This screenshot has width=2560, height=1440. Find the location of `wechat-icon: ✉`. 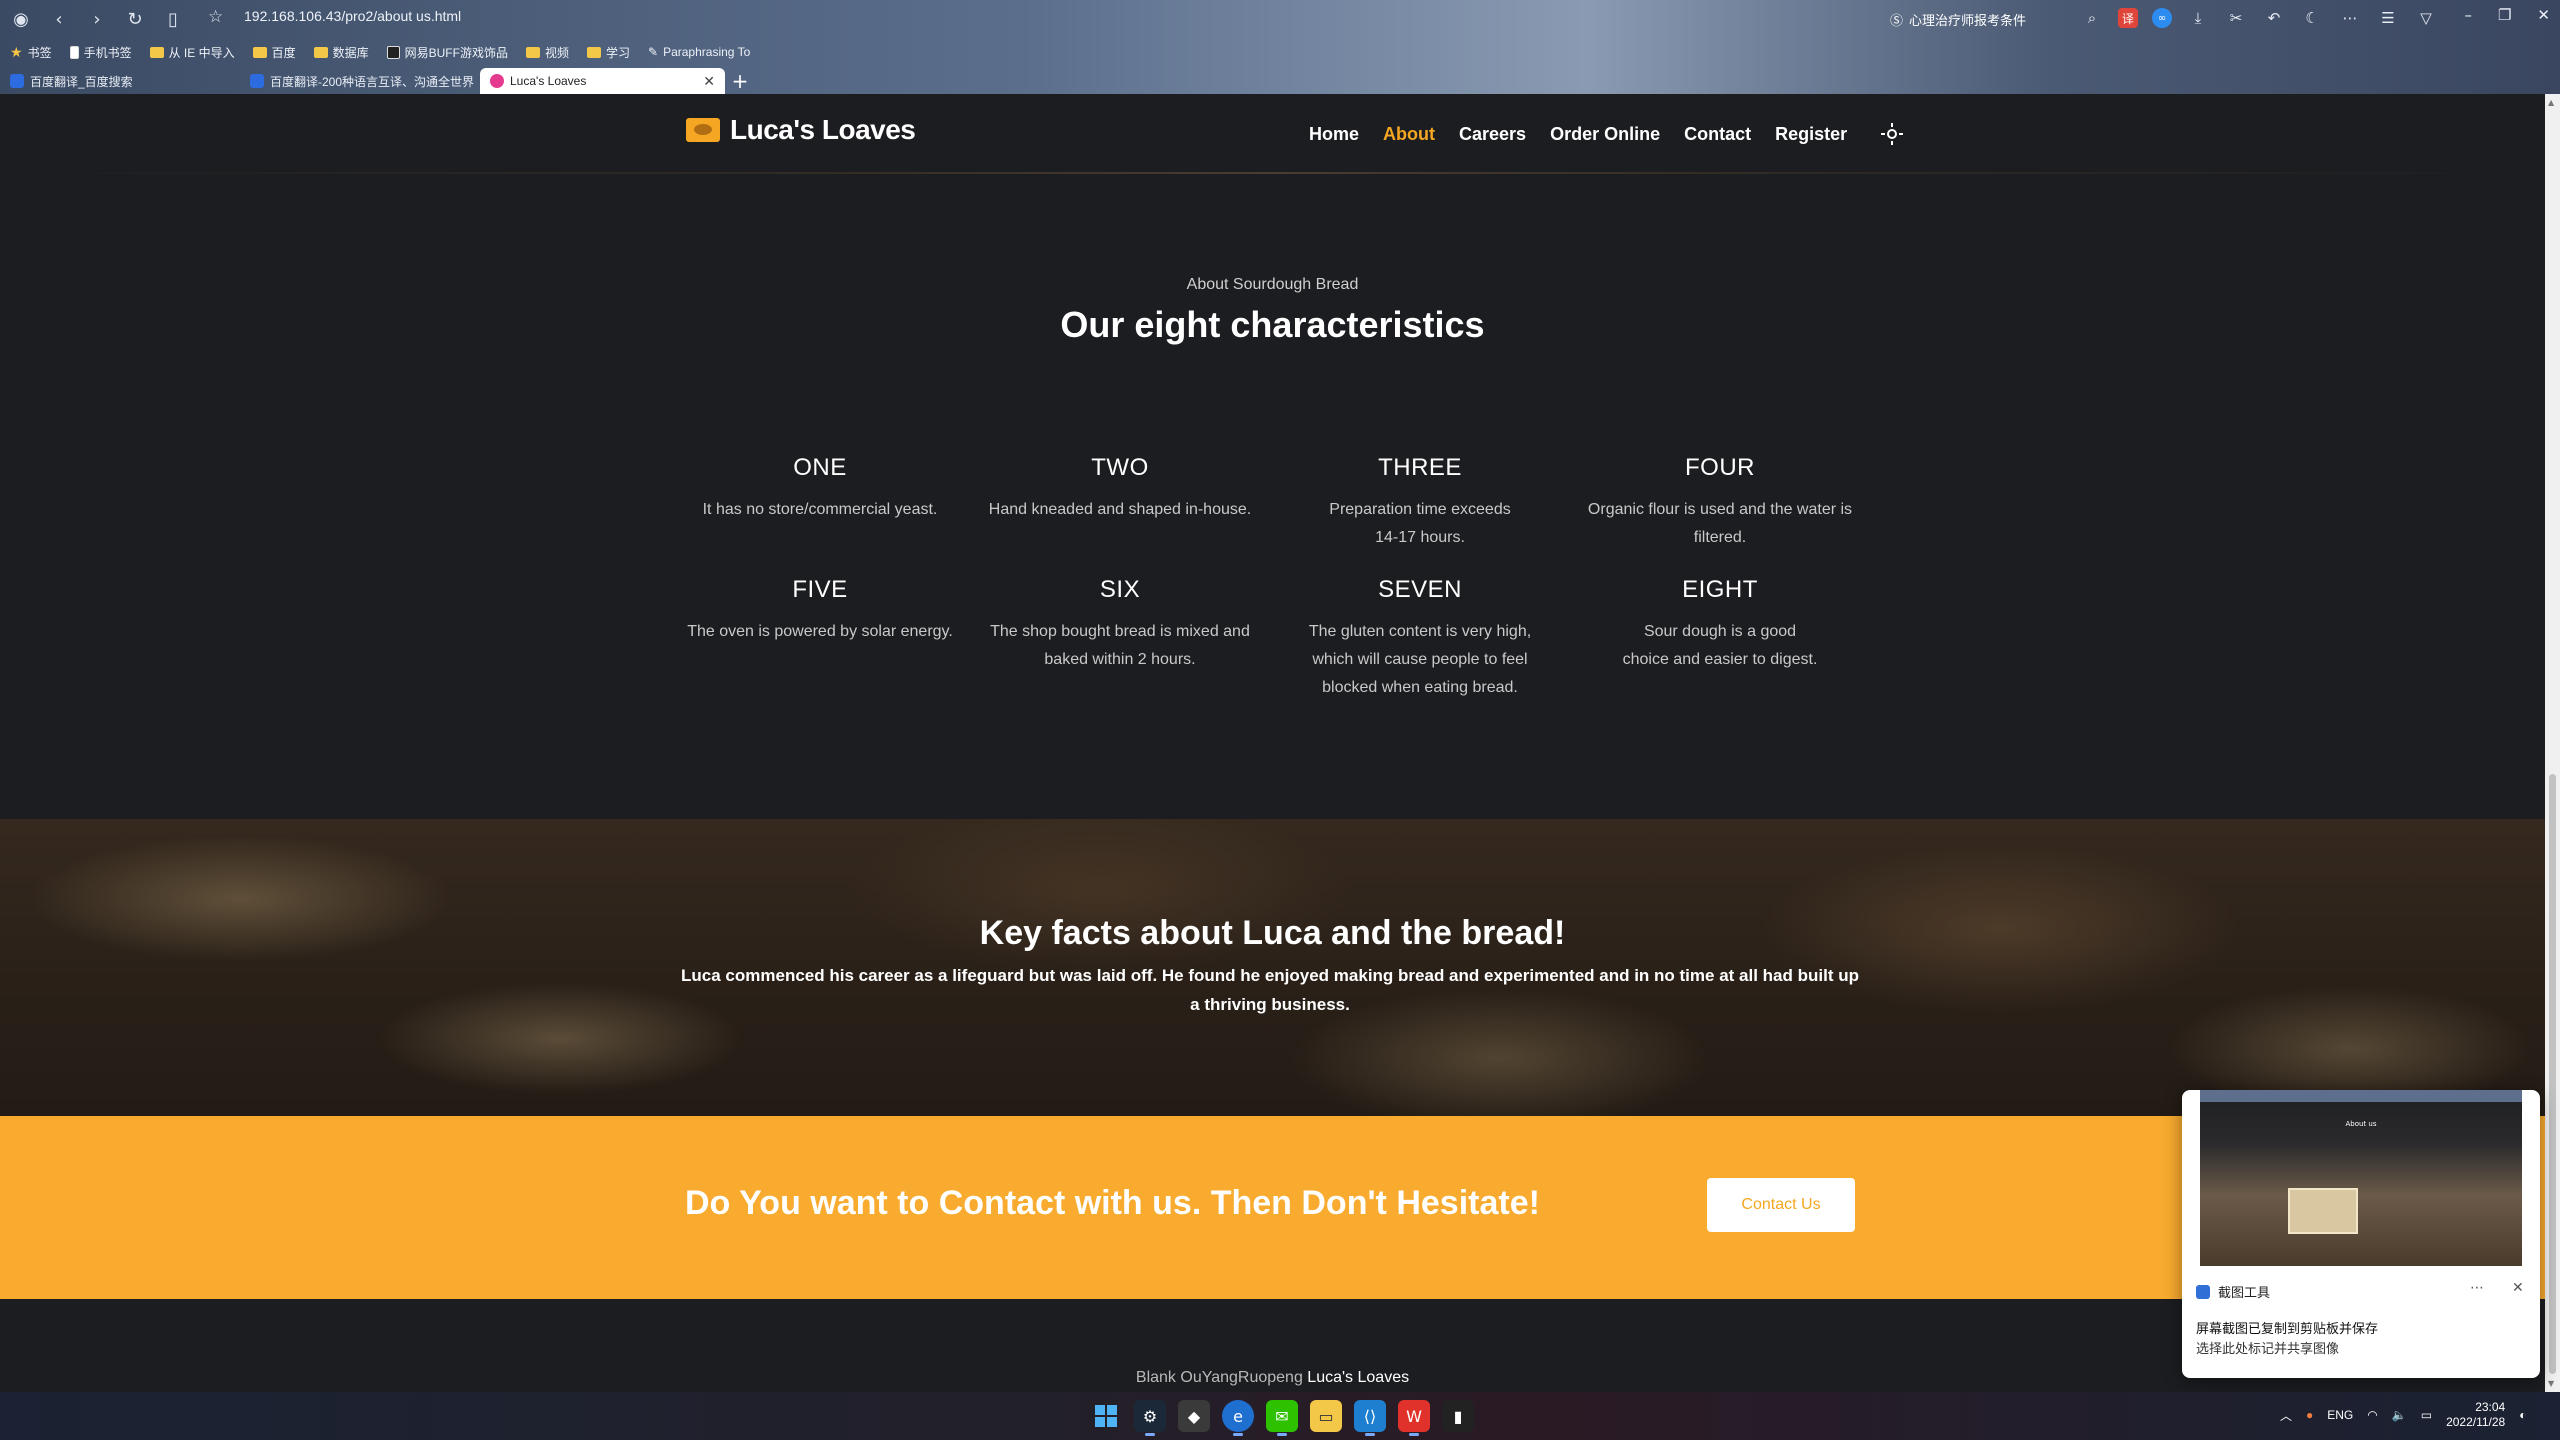

wechat-icon: ✉ is located at coordinates (1282, 1418).